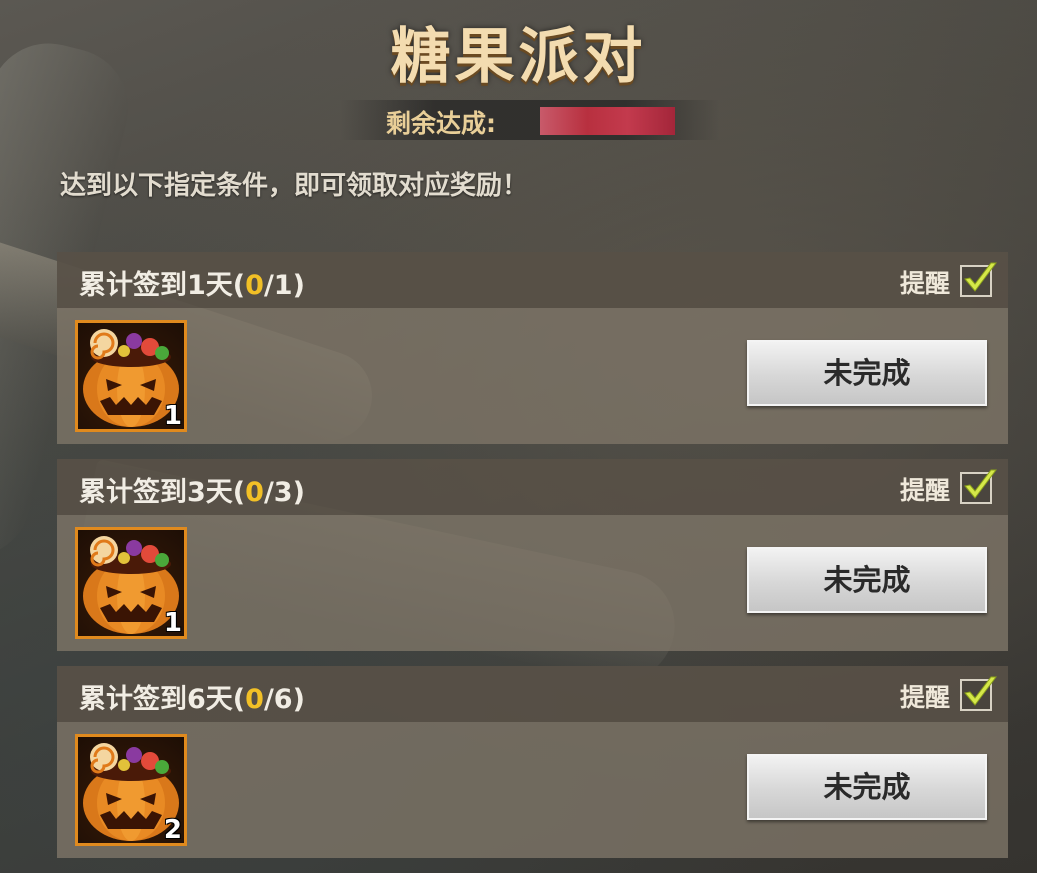 The width and height of the screenshot is (1037, 873). I want to click on reward-count: 2, so click(172, 830).